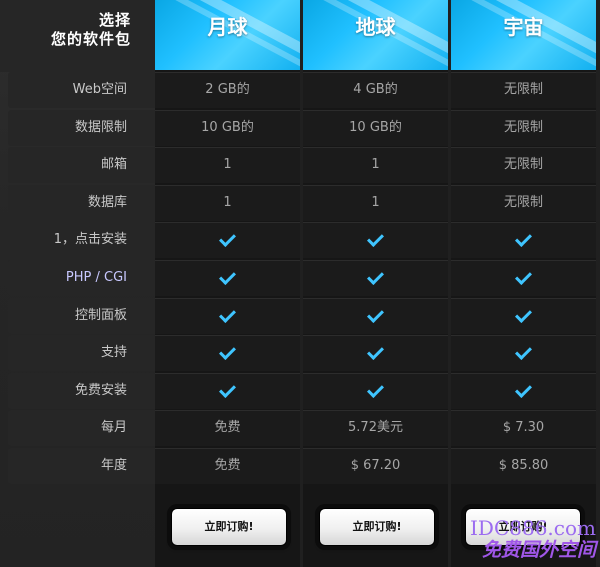 This screenshot has height=567, width=600. What do you see at coordinates (81, 240) in the screenshot?
I see `feature-label: 1，点击安装` at bounding box center [81, 240].